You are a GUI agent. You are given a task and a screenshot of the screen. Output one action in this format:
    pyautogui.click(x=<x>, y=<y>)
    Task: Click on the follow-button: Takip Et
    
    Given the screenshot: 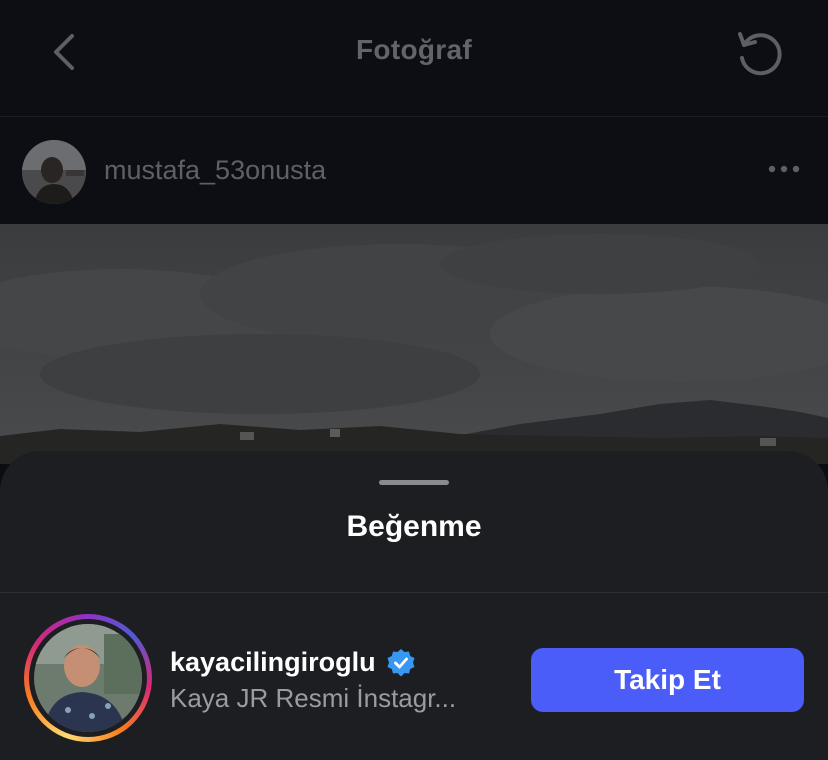 What is the action you would take?
    pyautogui.click(x=667, y=680)
    